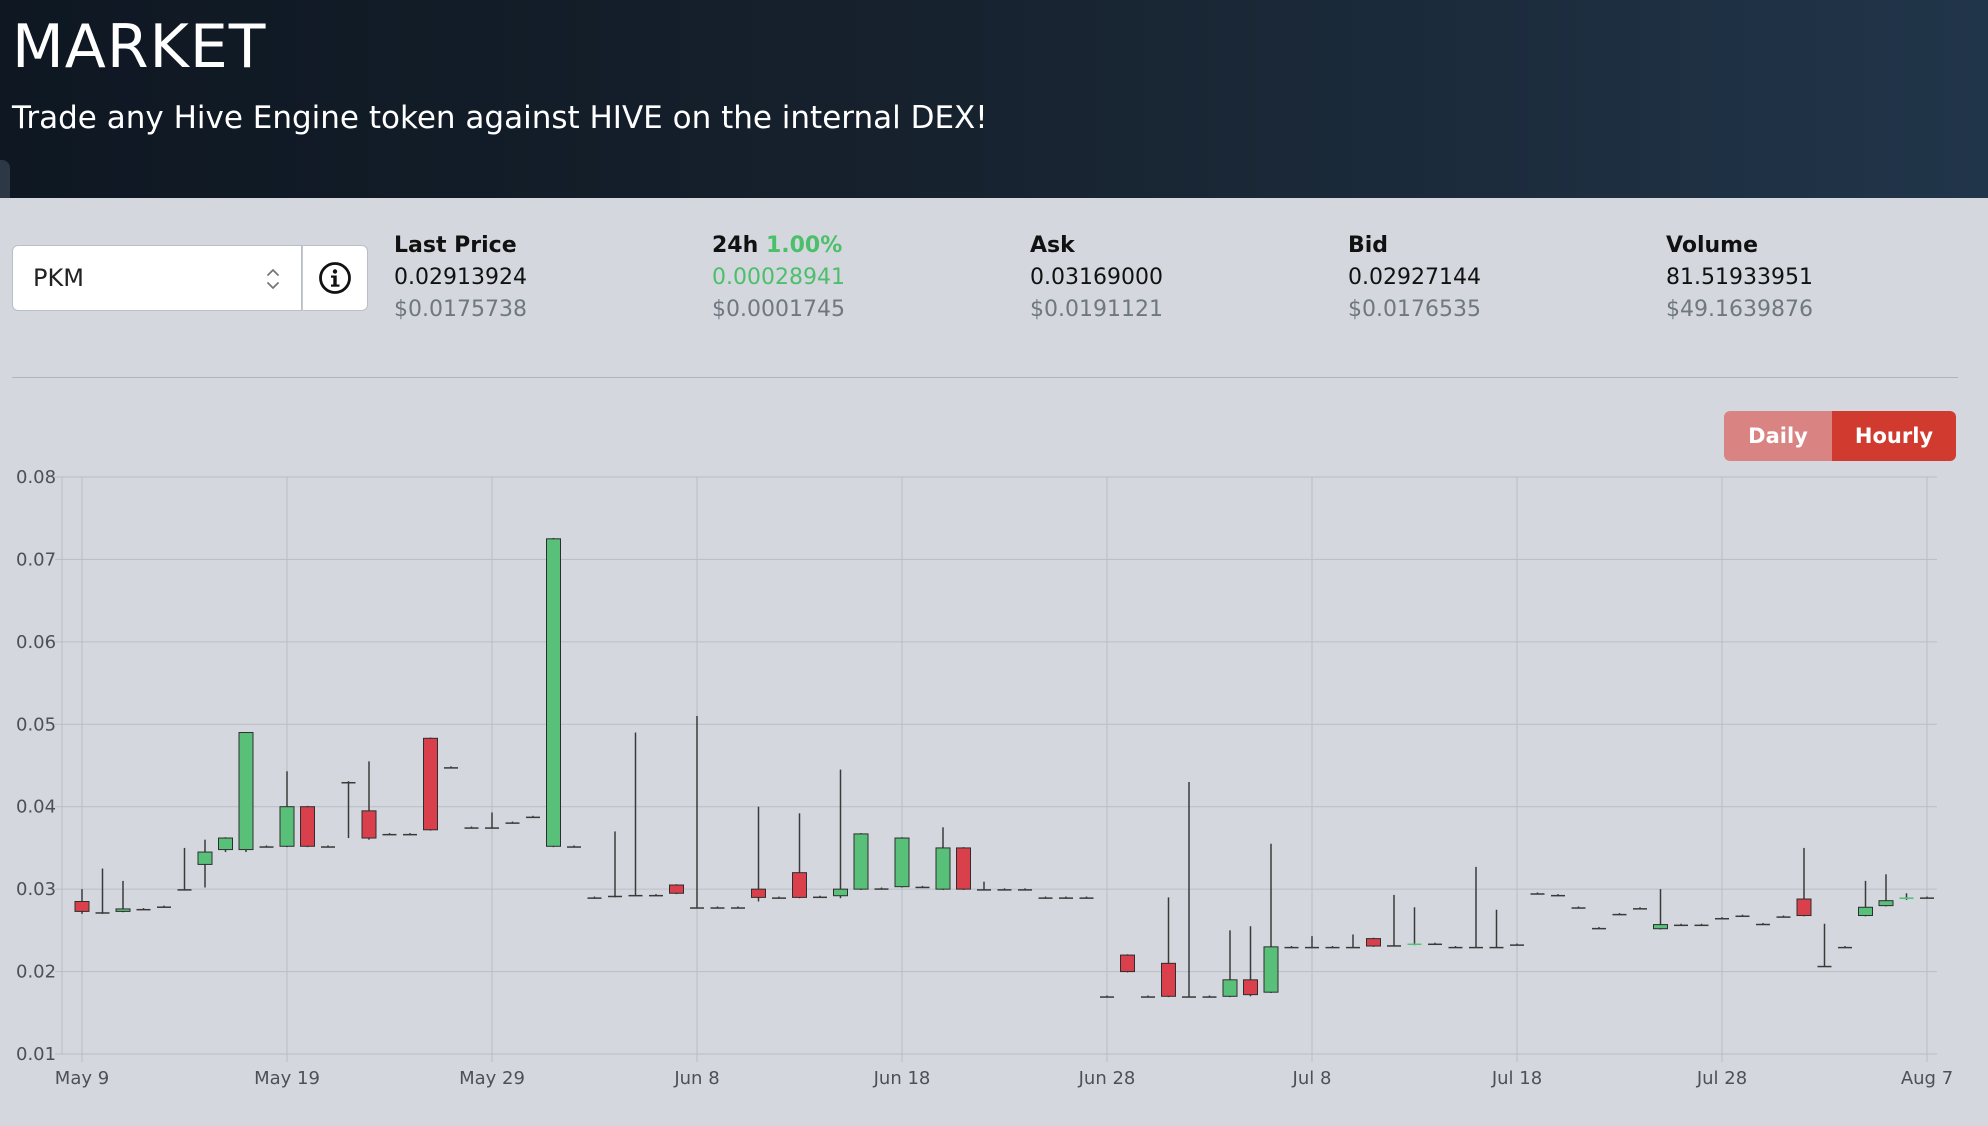 The image size is (1988, 1126). Describe the element at coordinates (1052, 245) in the screenshot. I see `stat-label: Ask` at that location.